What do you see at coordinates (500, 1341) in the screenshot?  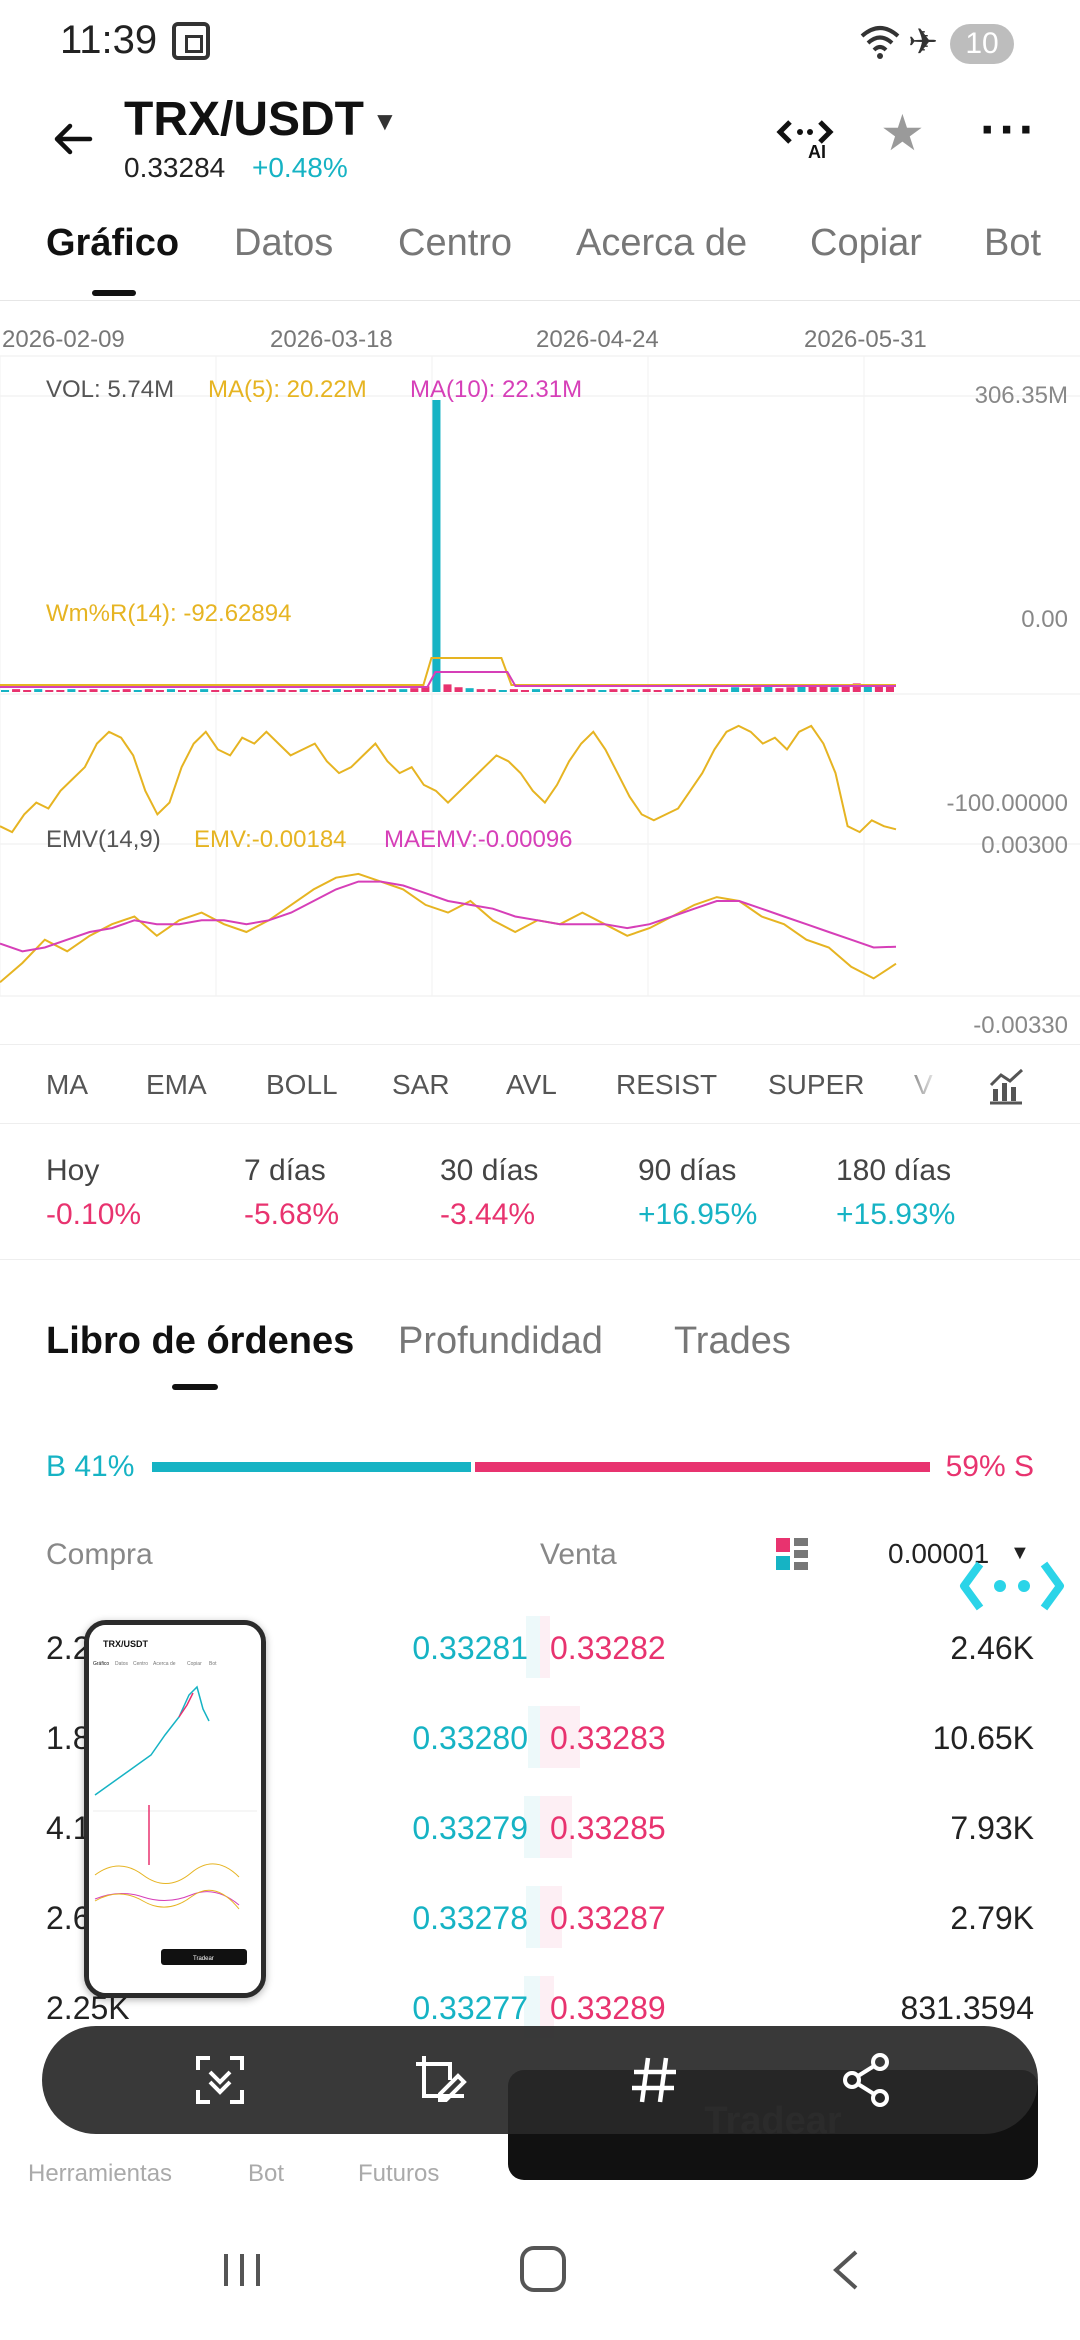 I see `tab-profundidad: Profundidad` at bounding box center [500, 1341].